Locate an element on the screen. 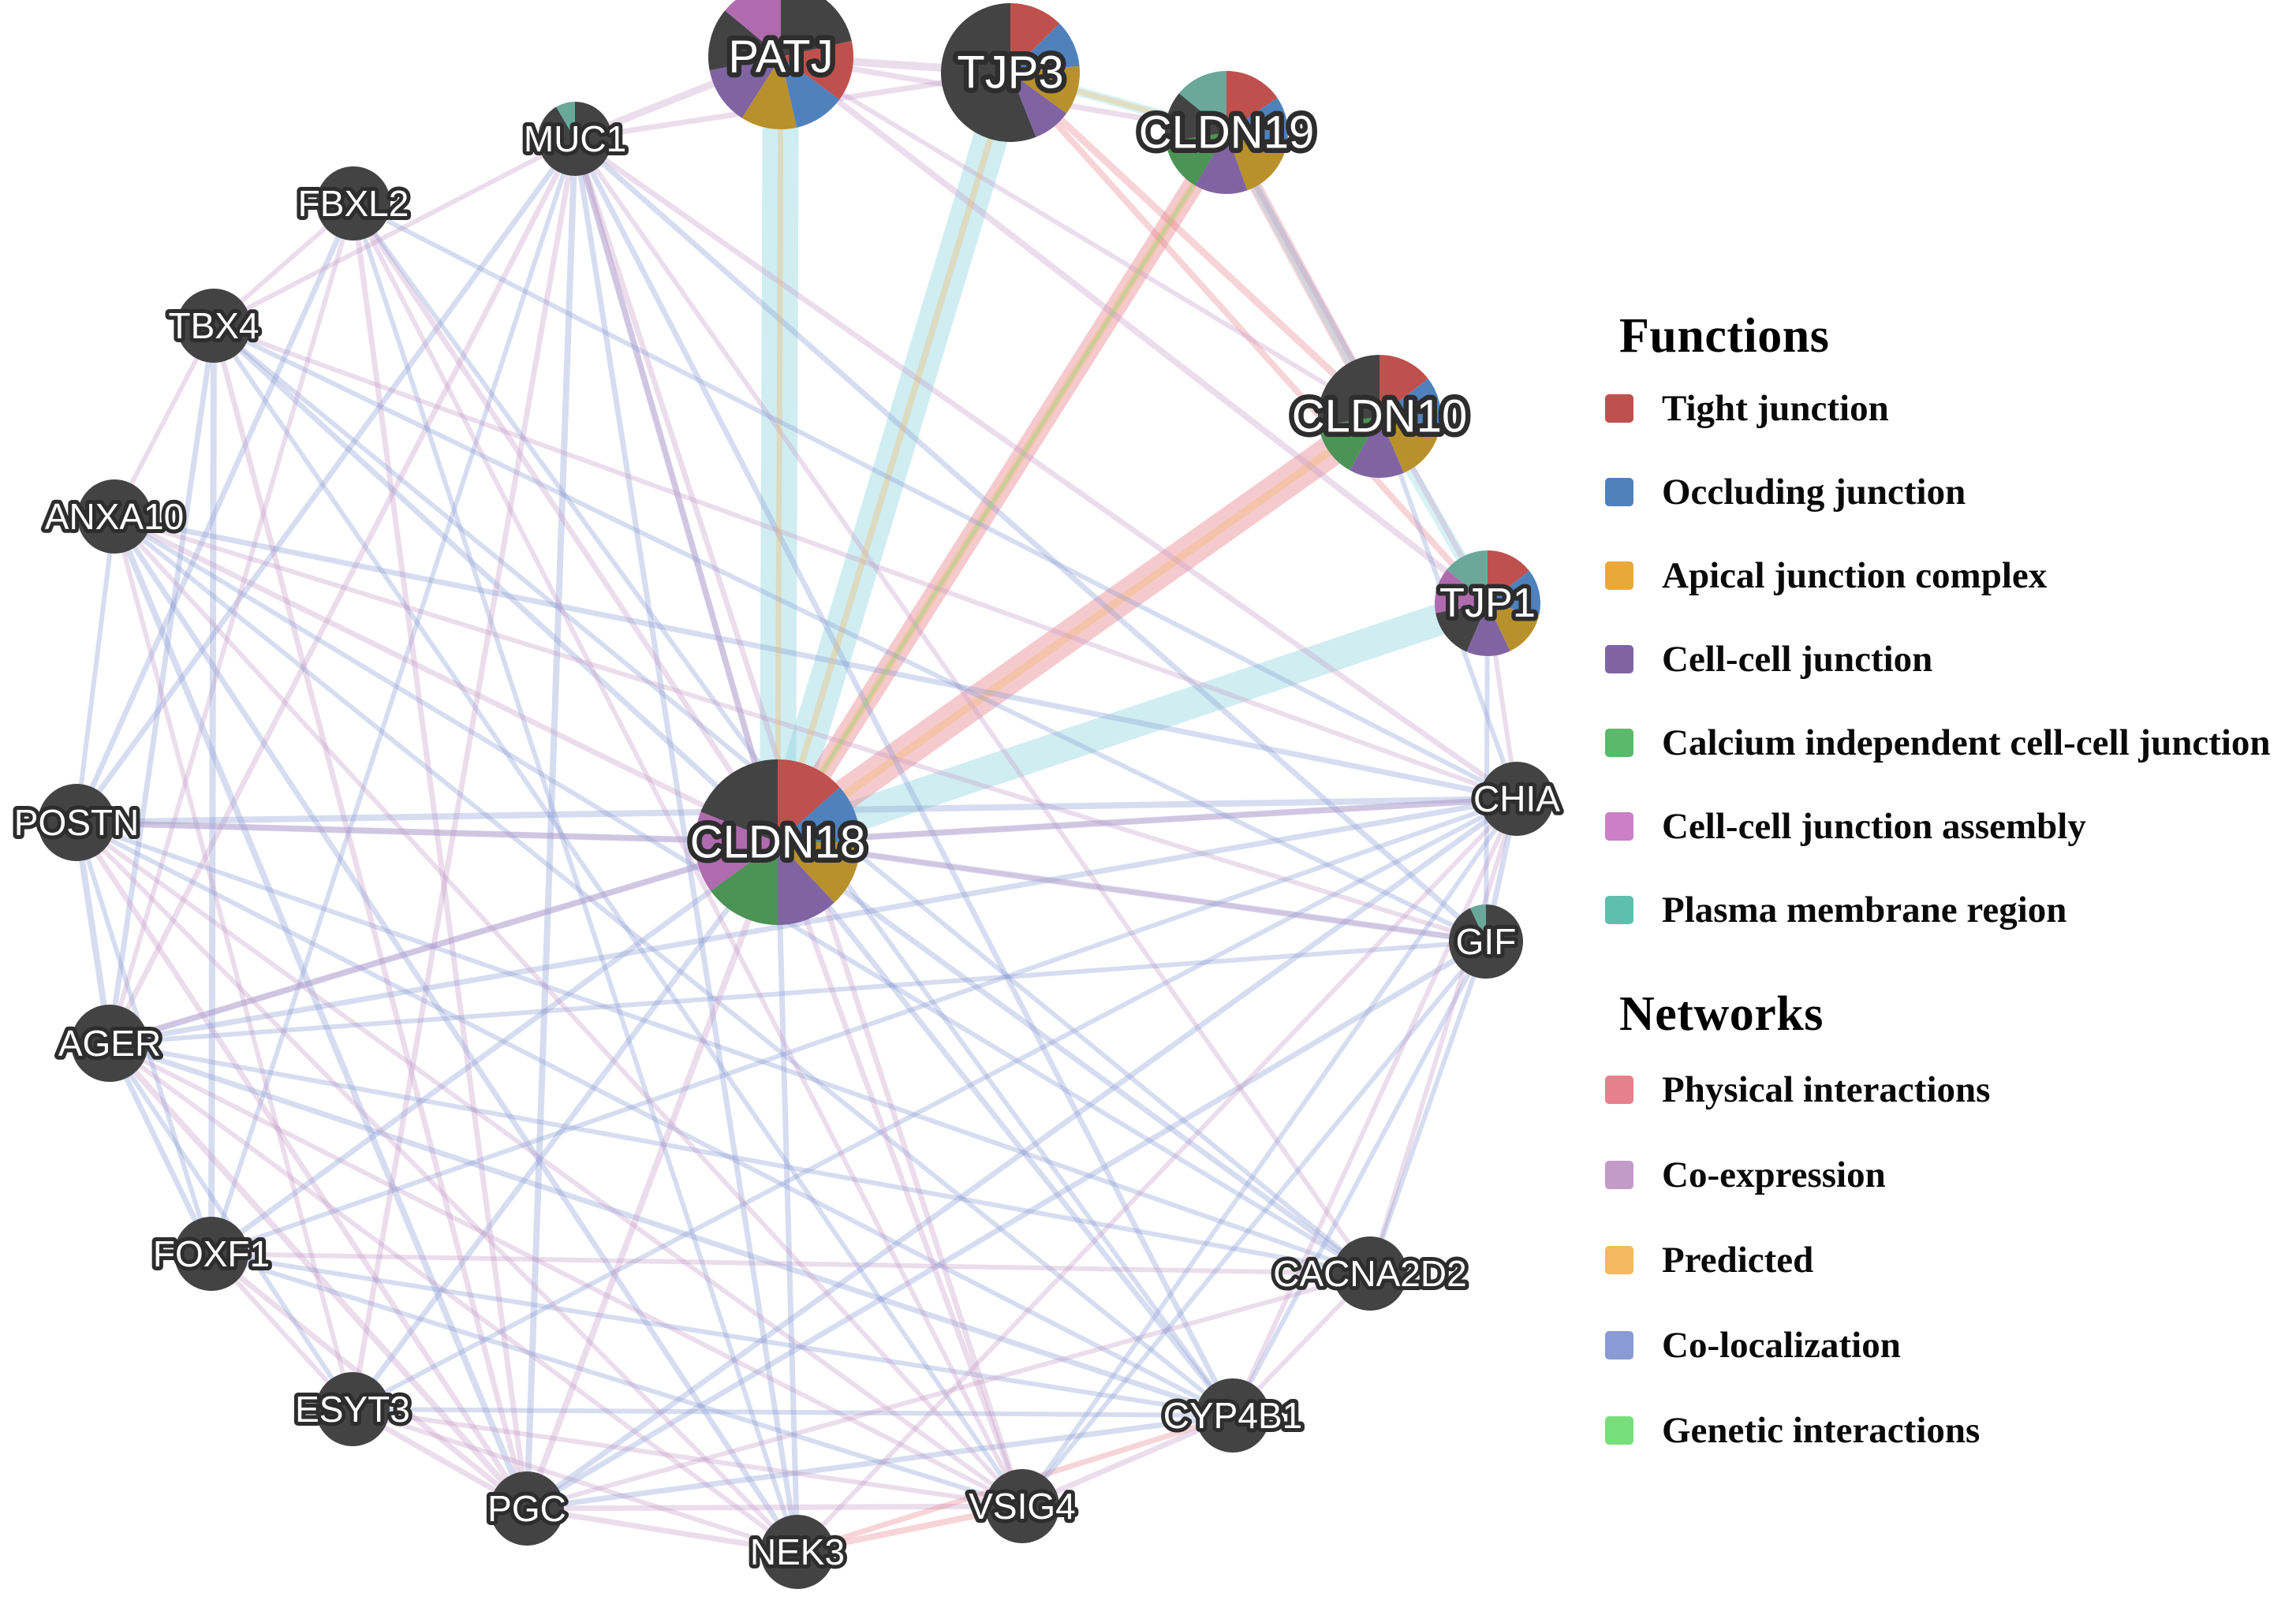  function-legend-item: Cell-cell junction is located at coordinates (1944, 659).